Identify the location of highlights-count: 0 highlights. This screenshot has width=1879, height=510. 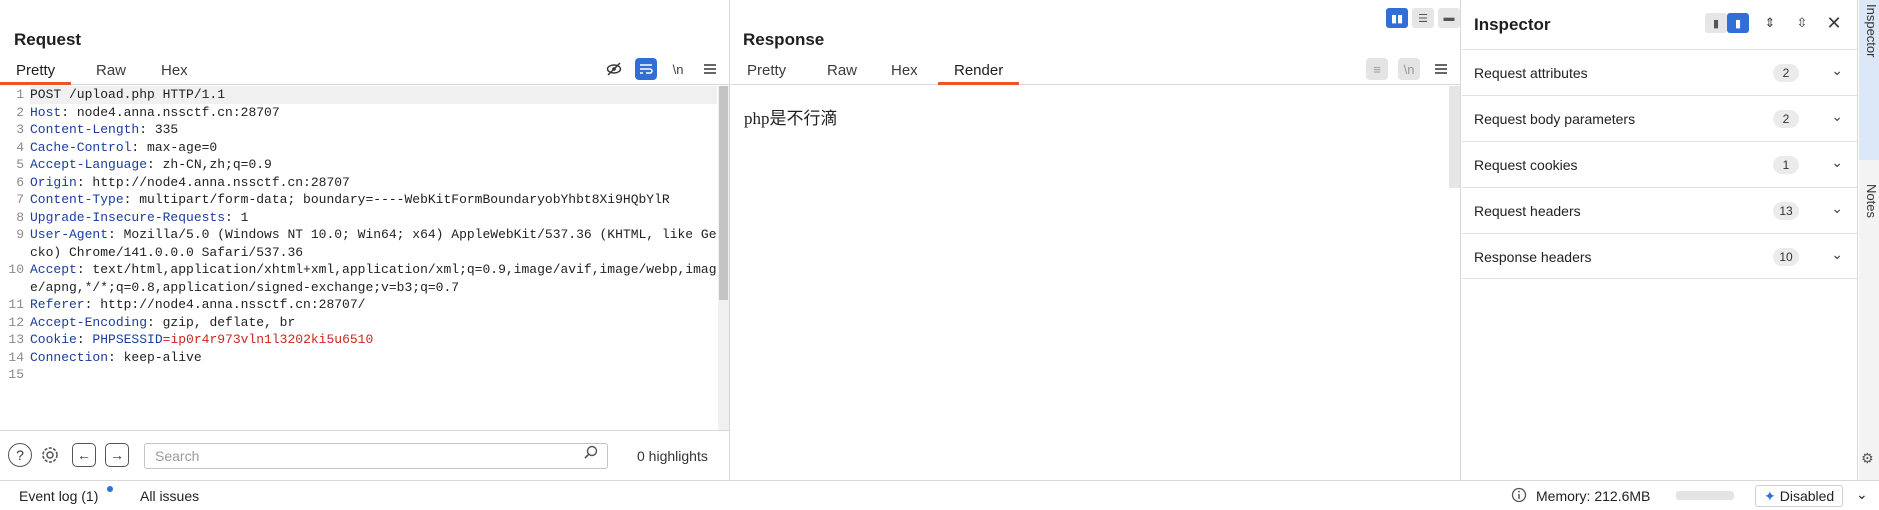
(672, 456).